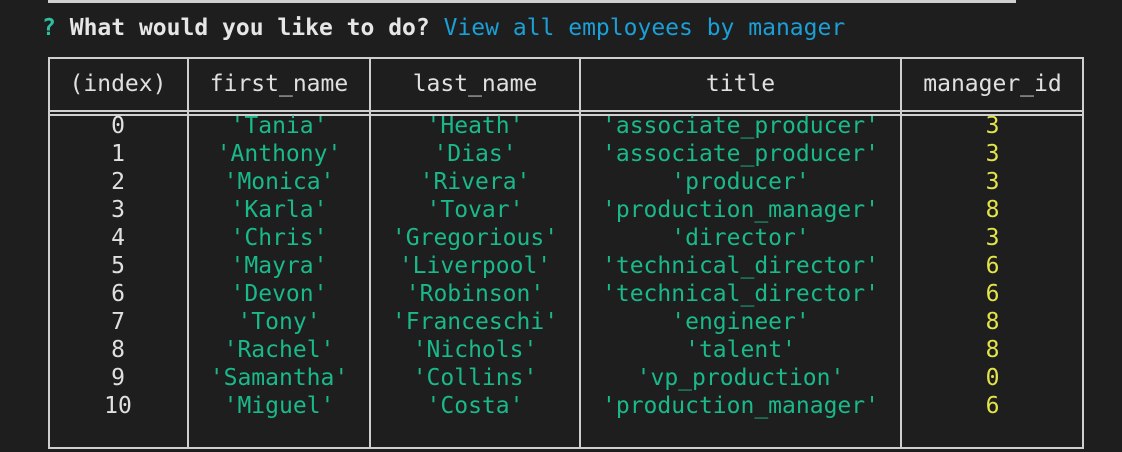 The width and height of the screenshot is (1122, 452). What do you see at coordinates (118, 294) in the screenshot?
I see `table-cell-index: 6` at bounding box center [118, 294].